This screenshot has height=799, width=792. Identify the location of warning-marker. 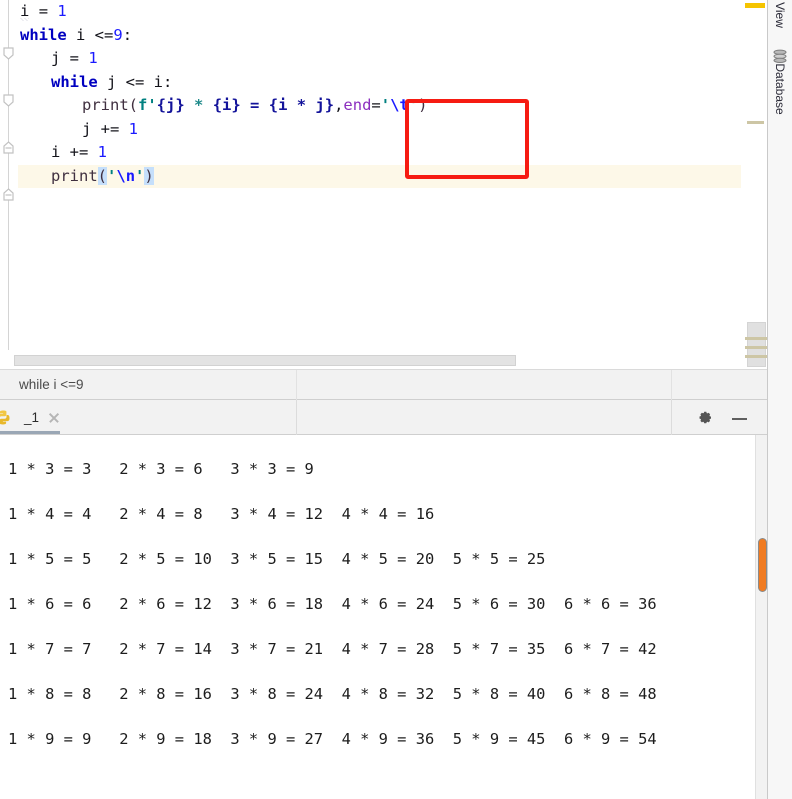
(755, 5).